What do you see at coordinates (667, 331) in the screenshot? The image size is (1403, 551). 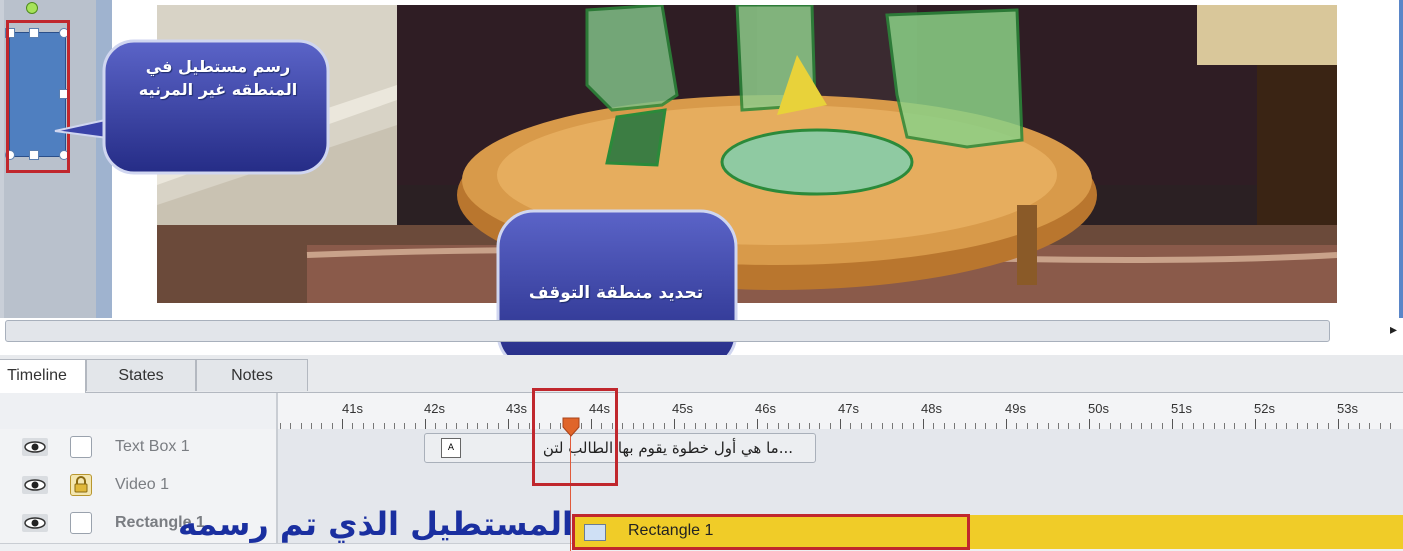 I see `horizontal-scrollbar` at bounding box center [667, 331].